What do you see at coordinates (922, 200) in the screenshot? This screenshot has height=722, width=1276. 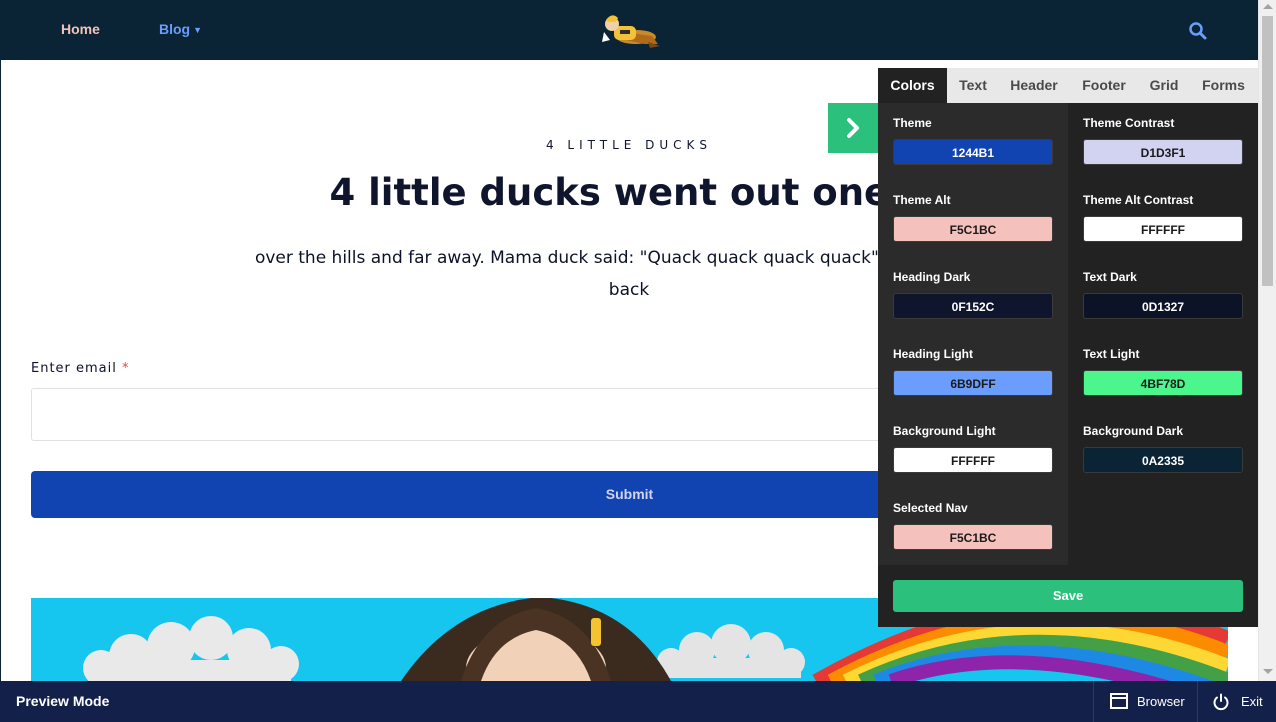 I see `color-setting-label: Theme Alt` at bounding box center [922, 200].